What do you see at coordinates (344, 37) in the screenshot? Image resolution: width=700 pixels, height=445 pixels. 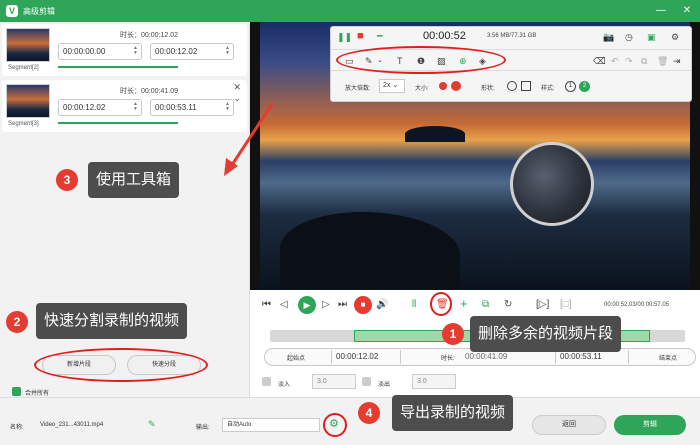 I see `pause-icon: ❚❚` at bounding box center [344, 37].